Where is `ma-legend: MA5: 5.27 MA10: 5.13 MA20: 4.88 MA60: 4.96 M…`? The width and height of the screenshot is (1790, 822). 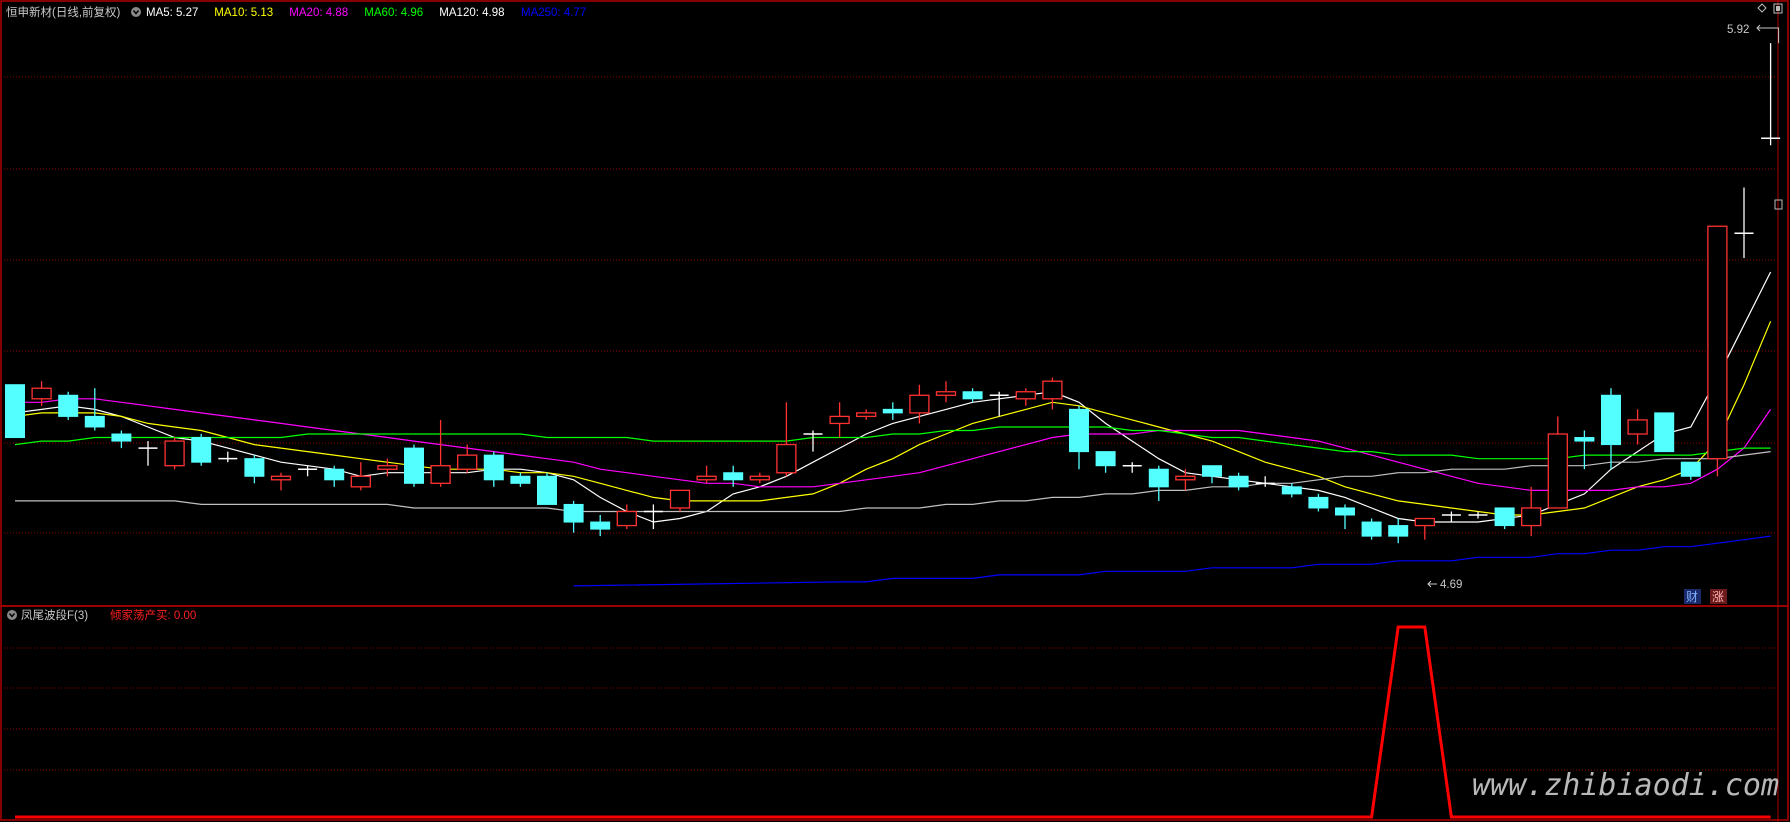
ma-legend: MA5: 5.27 MA10: 5.13 MA20: 4.88 MA60: 4.96 M… is located at coordinates (366, 13).